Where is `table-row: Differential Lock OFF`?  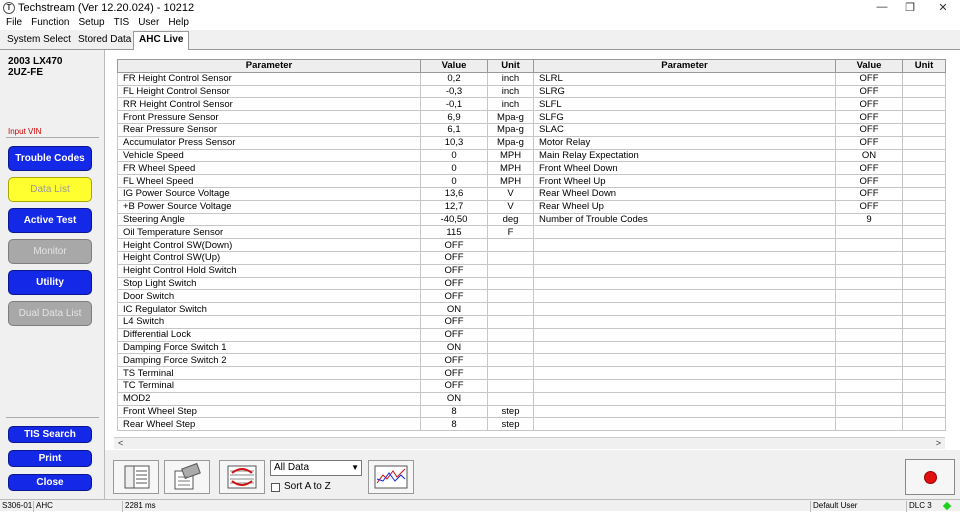
table-row: Differential Lock OFF is located at coordinates (325, 334).